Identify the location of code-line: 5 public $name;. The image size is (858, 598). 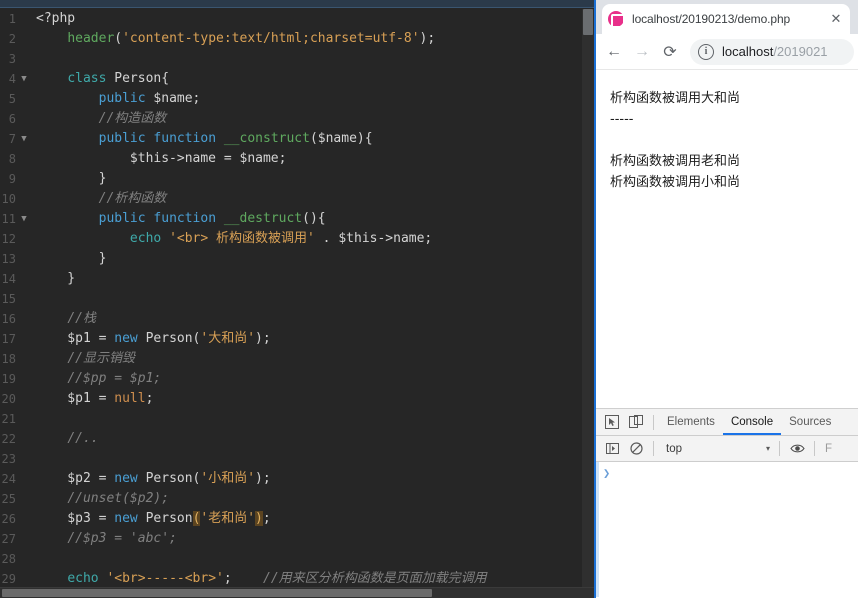
(297, 99).